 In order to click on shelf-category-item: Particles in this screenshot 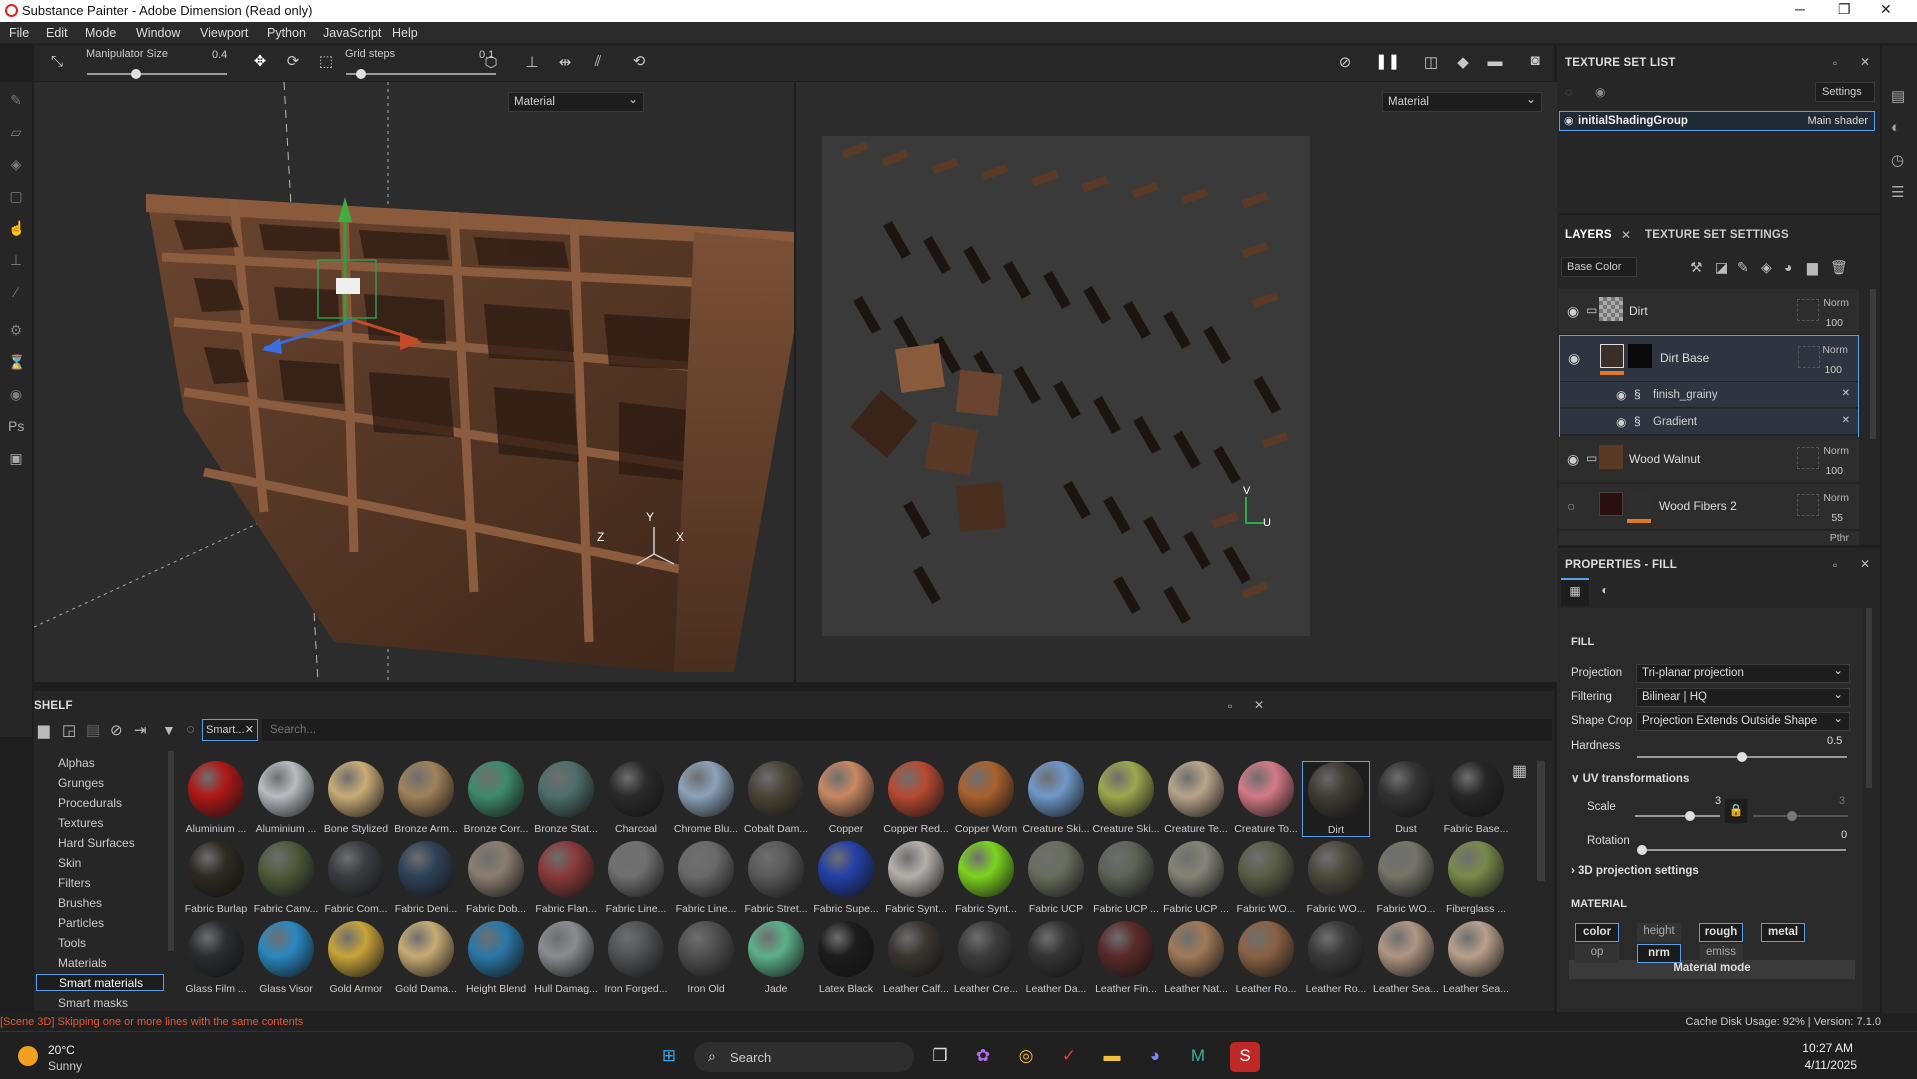, I will do `click(81, 923)`.